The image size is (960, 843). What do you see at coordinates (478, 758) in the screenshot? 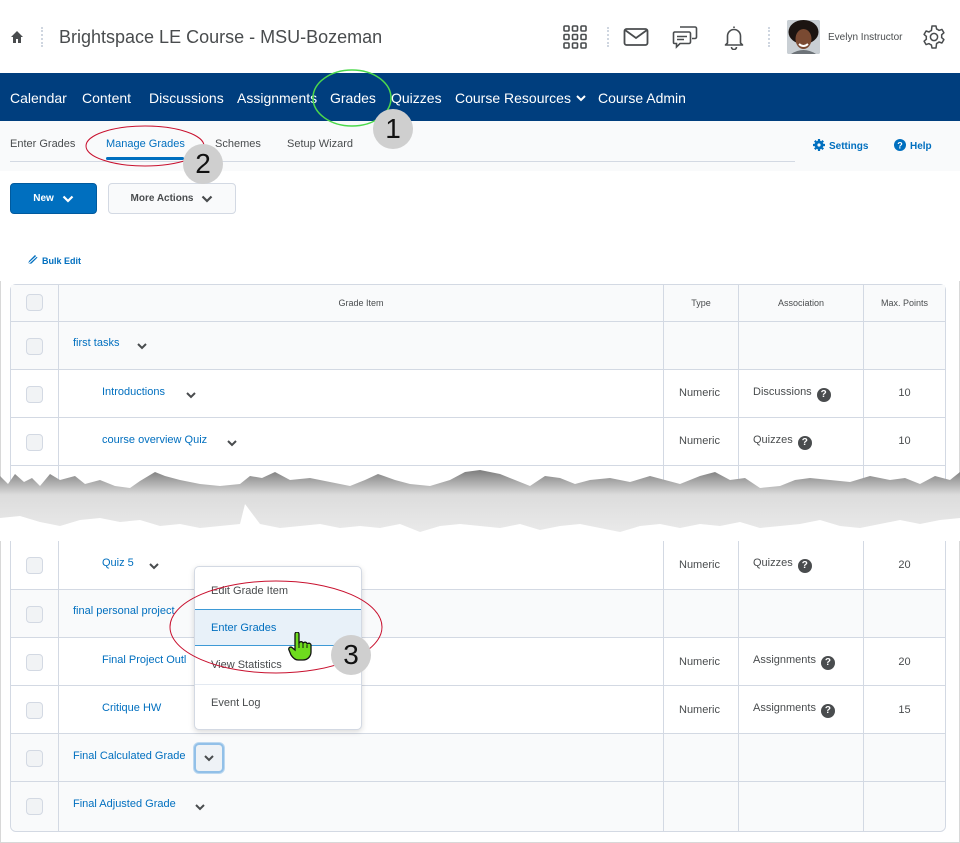
I see `table-row: Final Calculated Grade` at bounding box center [478, 758].